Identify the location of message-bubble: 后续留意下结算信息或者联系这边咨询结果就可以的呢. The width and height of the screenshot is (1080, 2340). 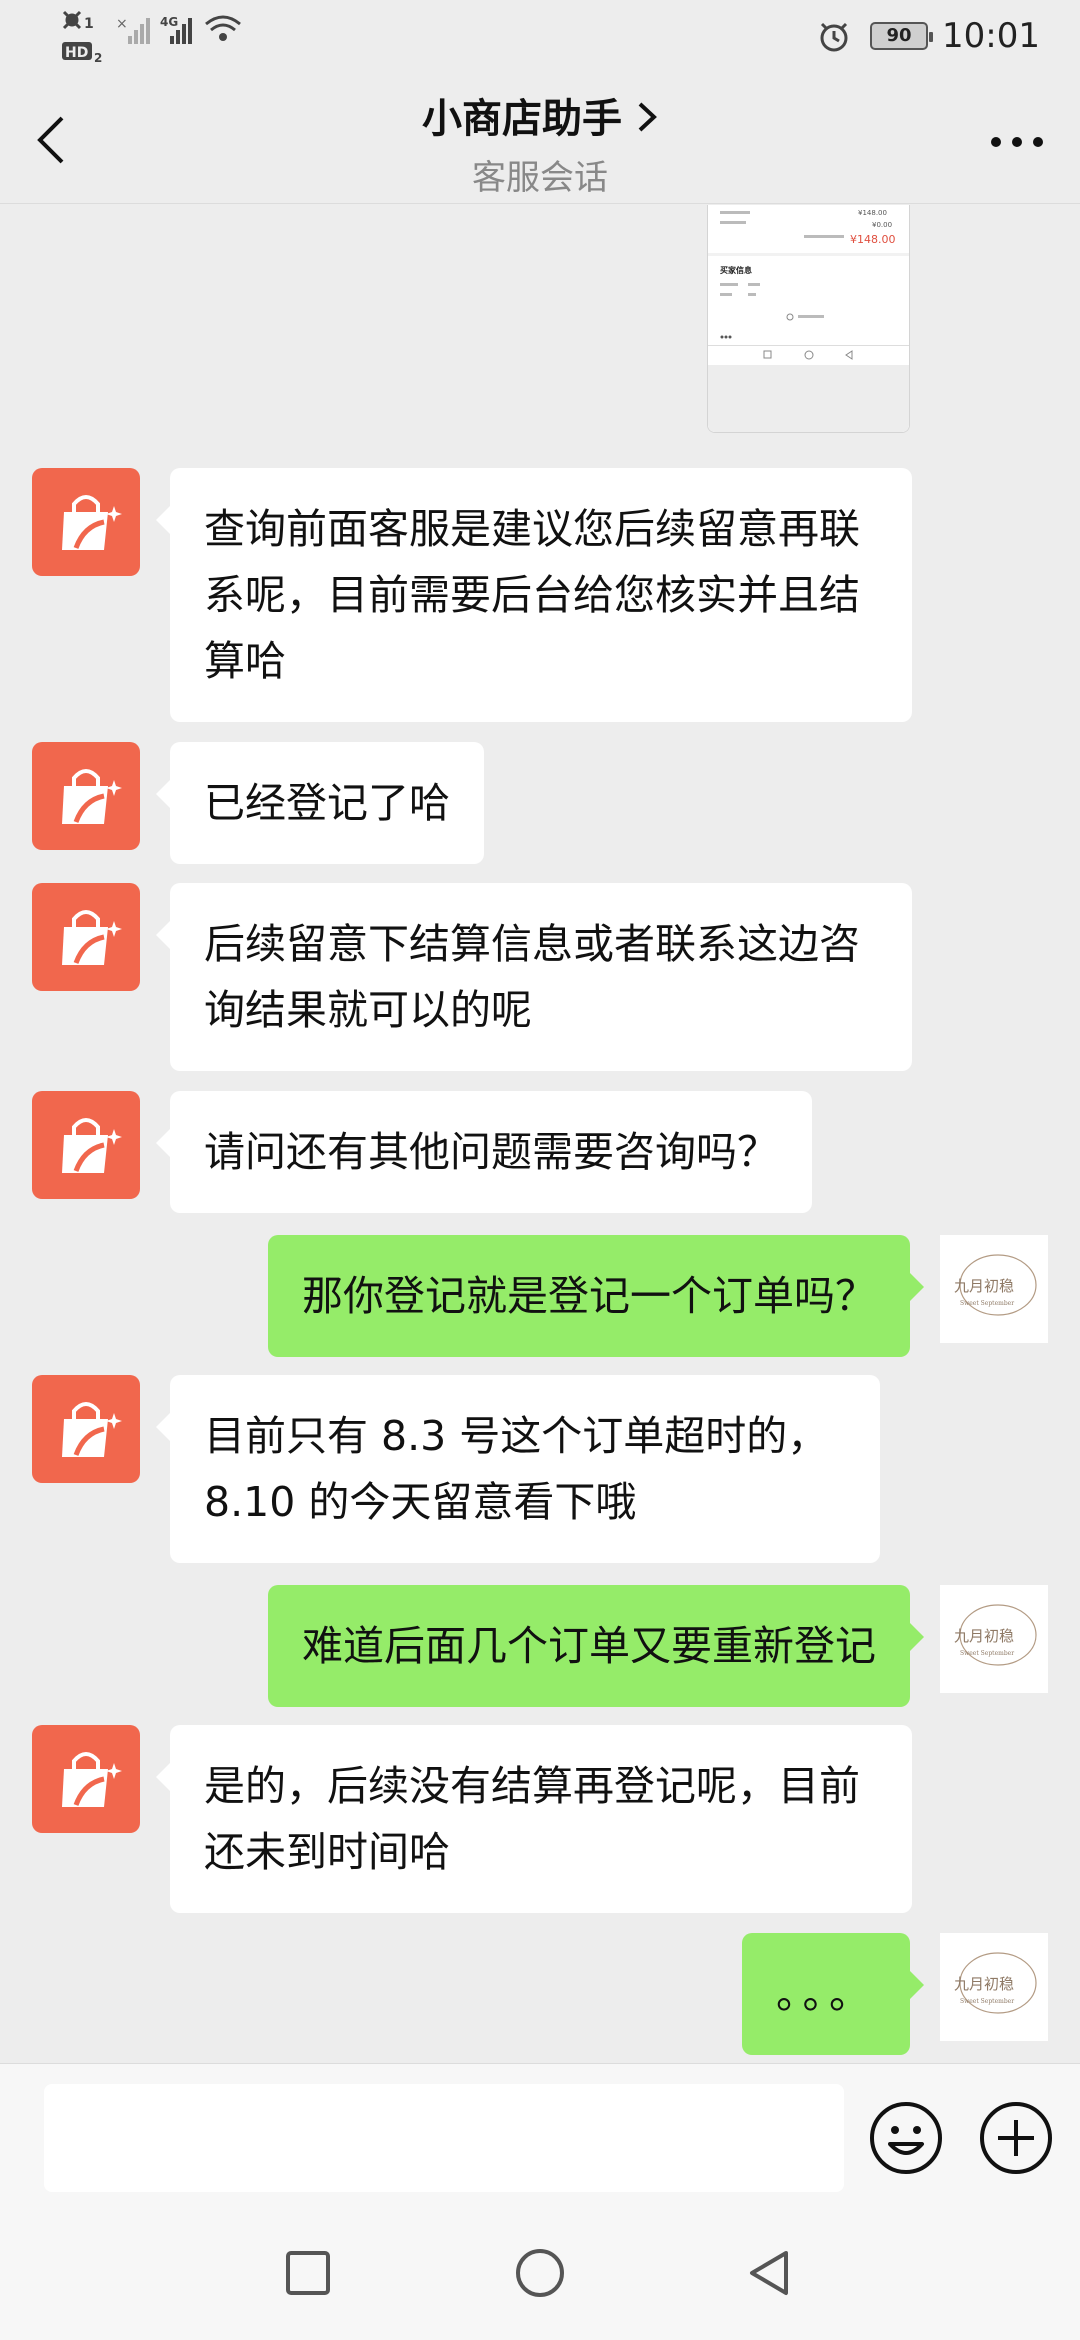
(534, 977).